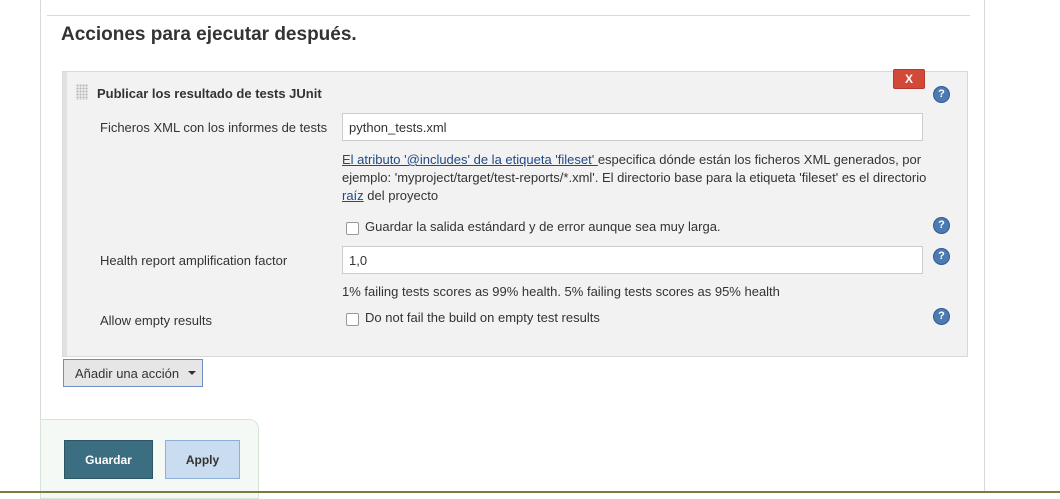 This screenshot has width=1060, height=499. Describe the element at coordinates (192, 373) in the screenshot. I see `caret-down-icon` at that location.